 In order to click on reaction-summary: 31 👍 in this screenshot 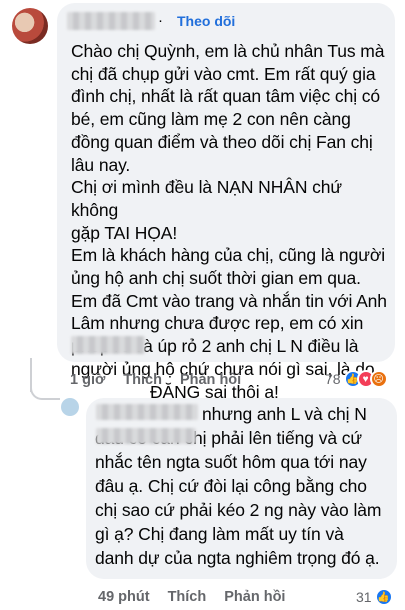, I will do `click(374, 597)`.